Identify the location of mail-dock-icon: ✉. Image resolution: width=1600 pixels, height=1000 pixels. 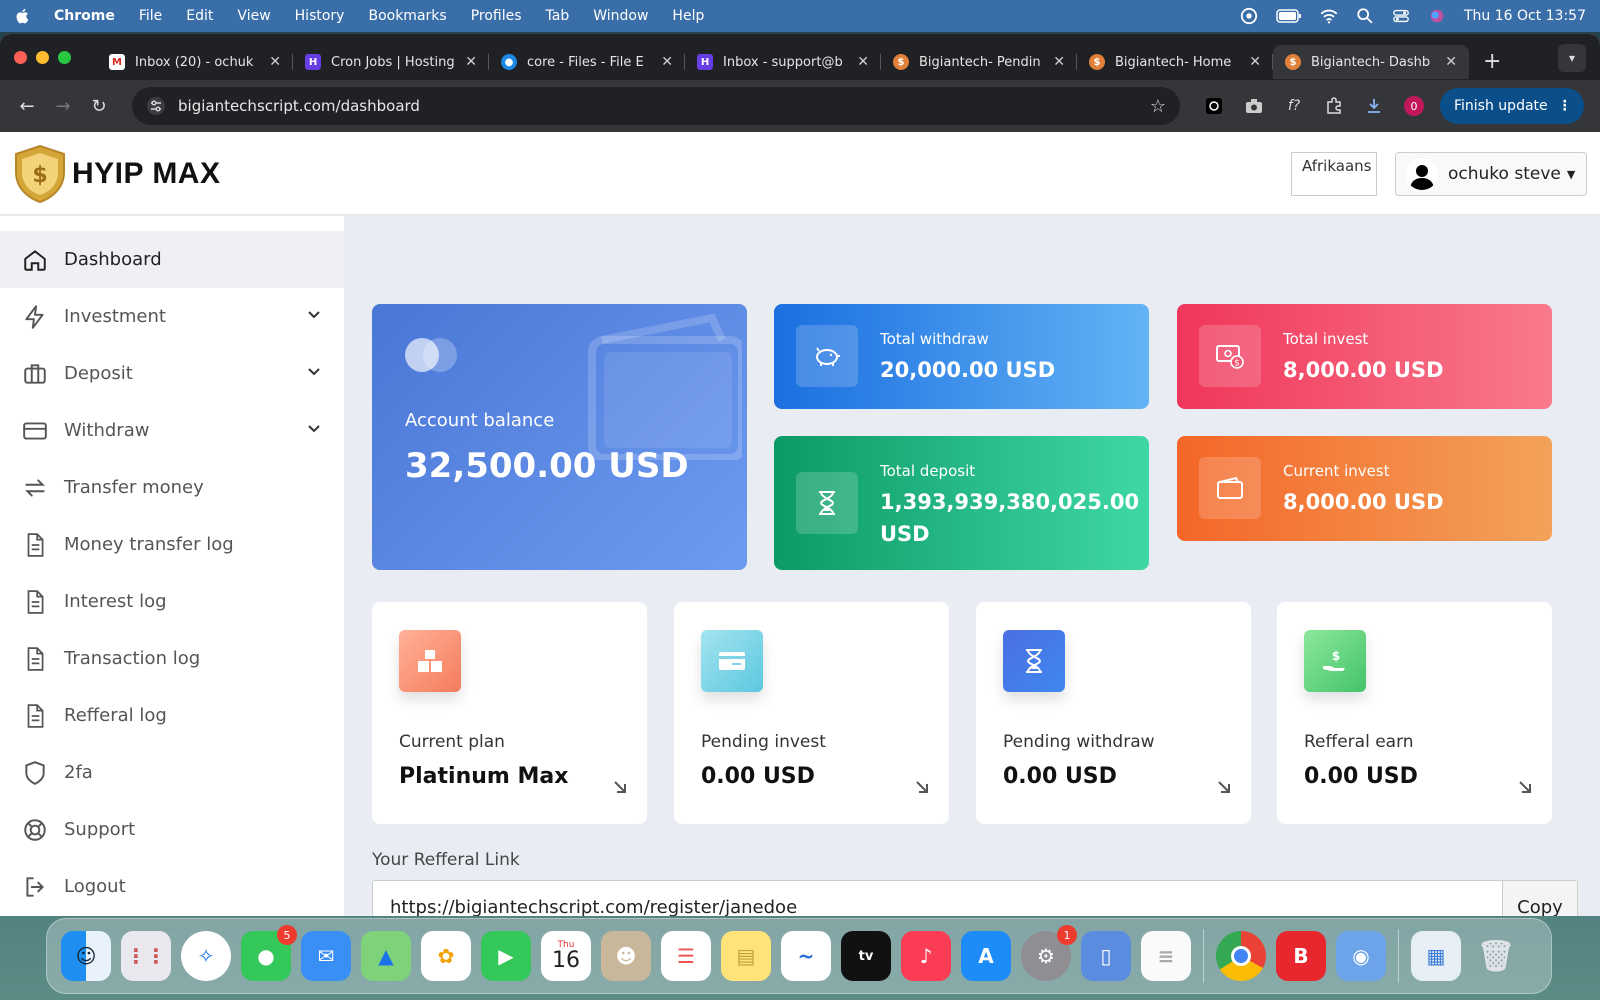
(326, 956).